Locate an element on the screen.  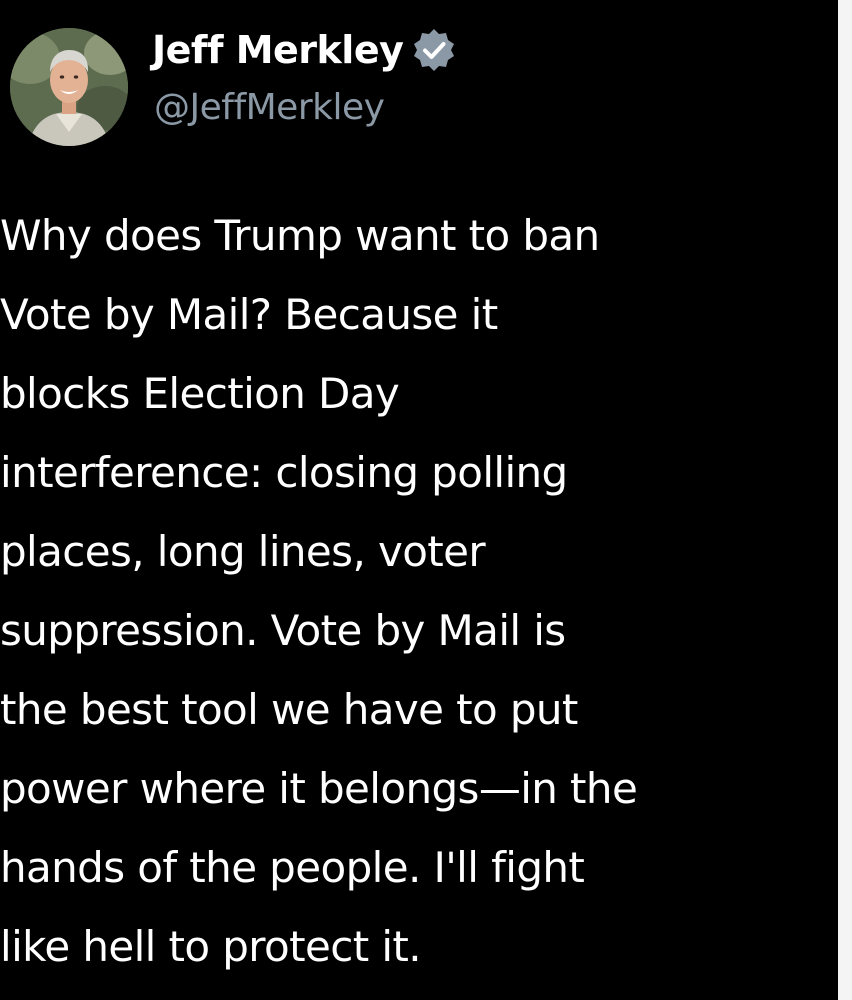
avatar is located at coordinates (69, 87).